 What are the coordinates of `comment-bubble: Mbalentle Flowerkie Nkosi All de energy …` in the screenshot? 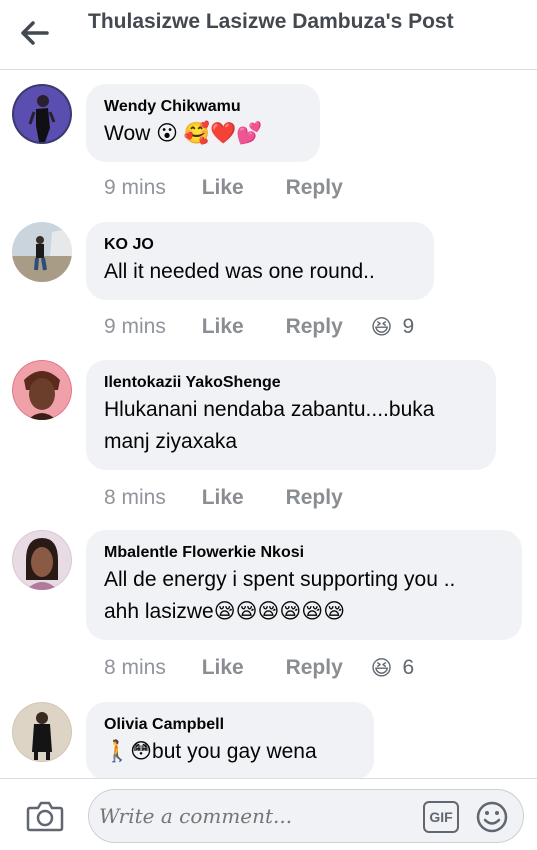 It's located at (304, 585).